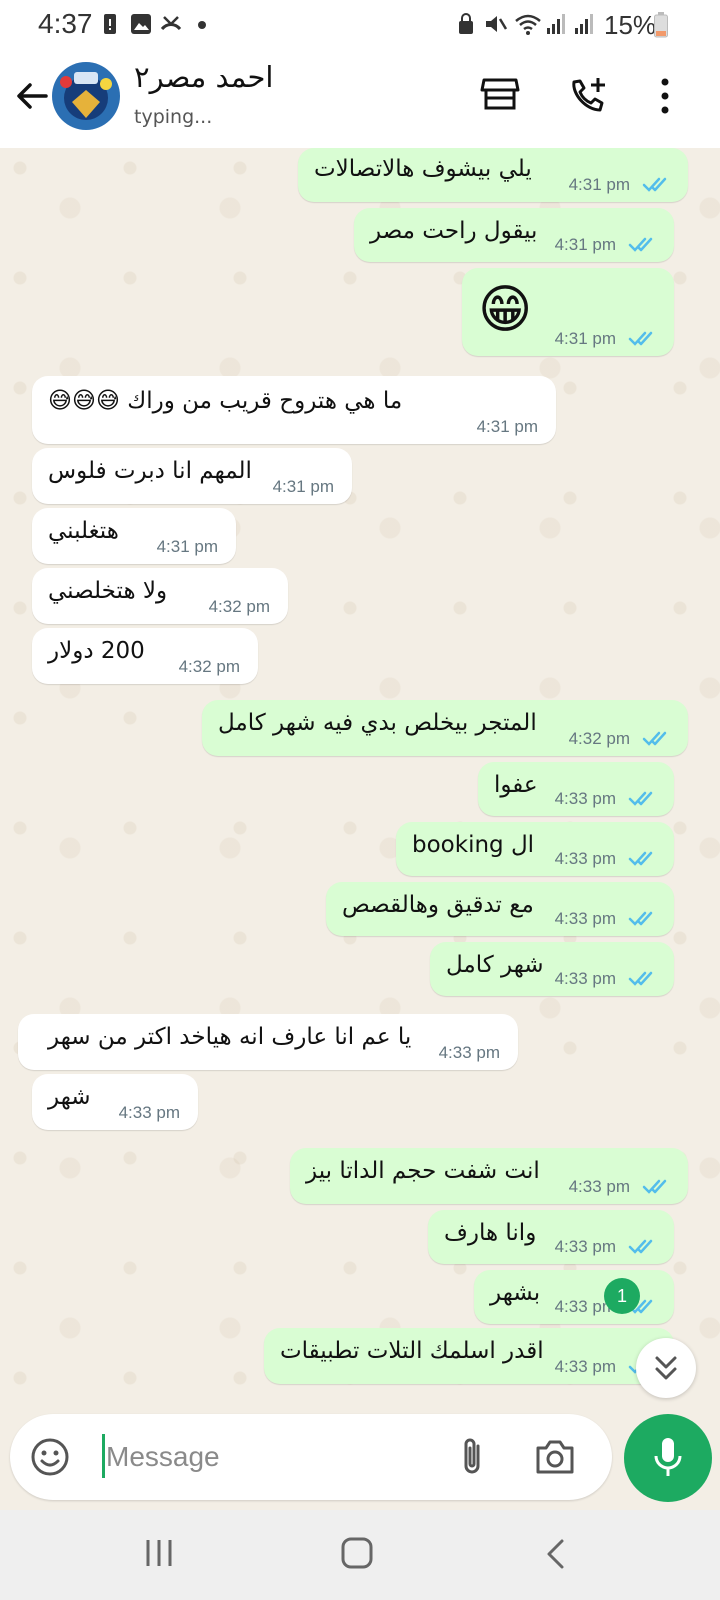 The width and height of the screenshot is (720, 1600). Describe the element at coordinates (423, 169) in the screenshot. I see `message-text: يلي بيشوف هالاتصالات` at that location.